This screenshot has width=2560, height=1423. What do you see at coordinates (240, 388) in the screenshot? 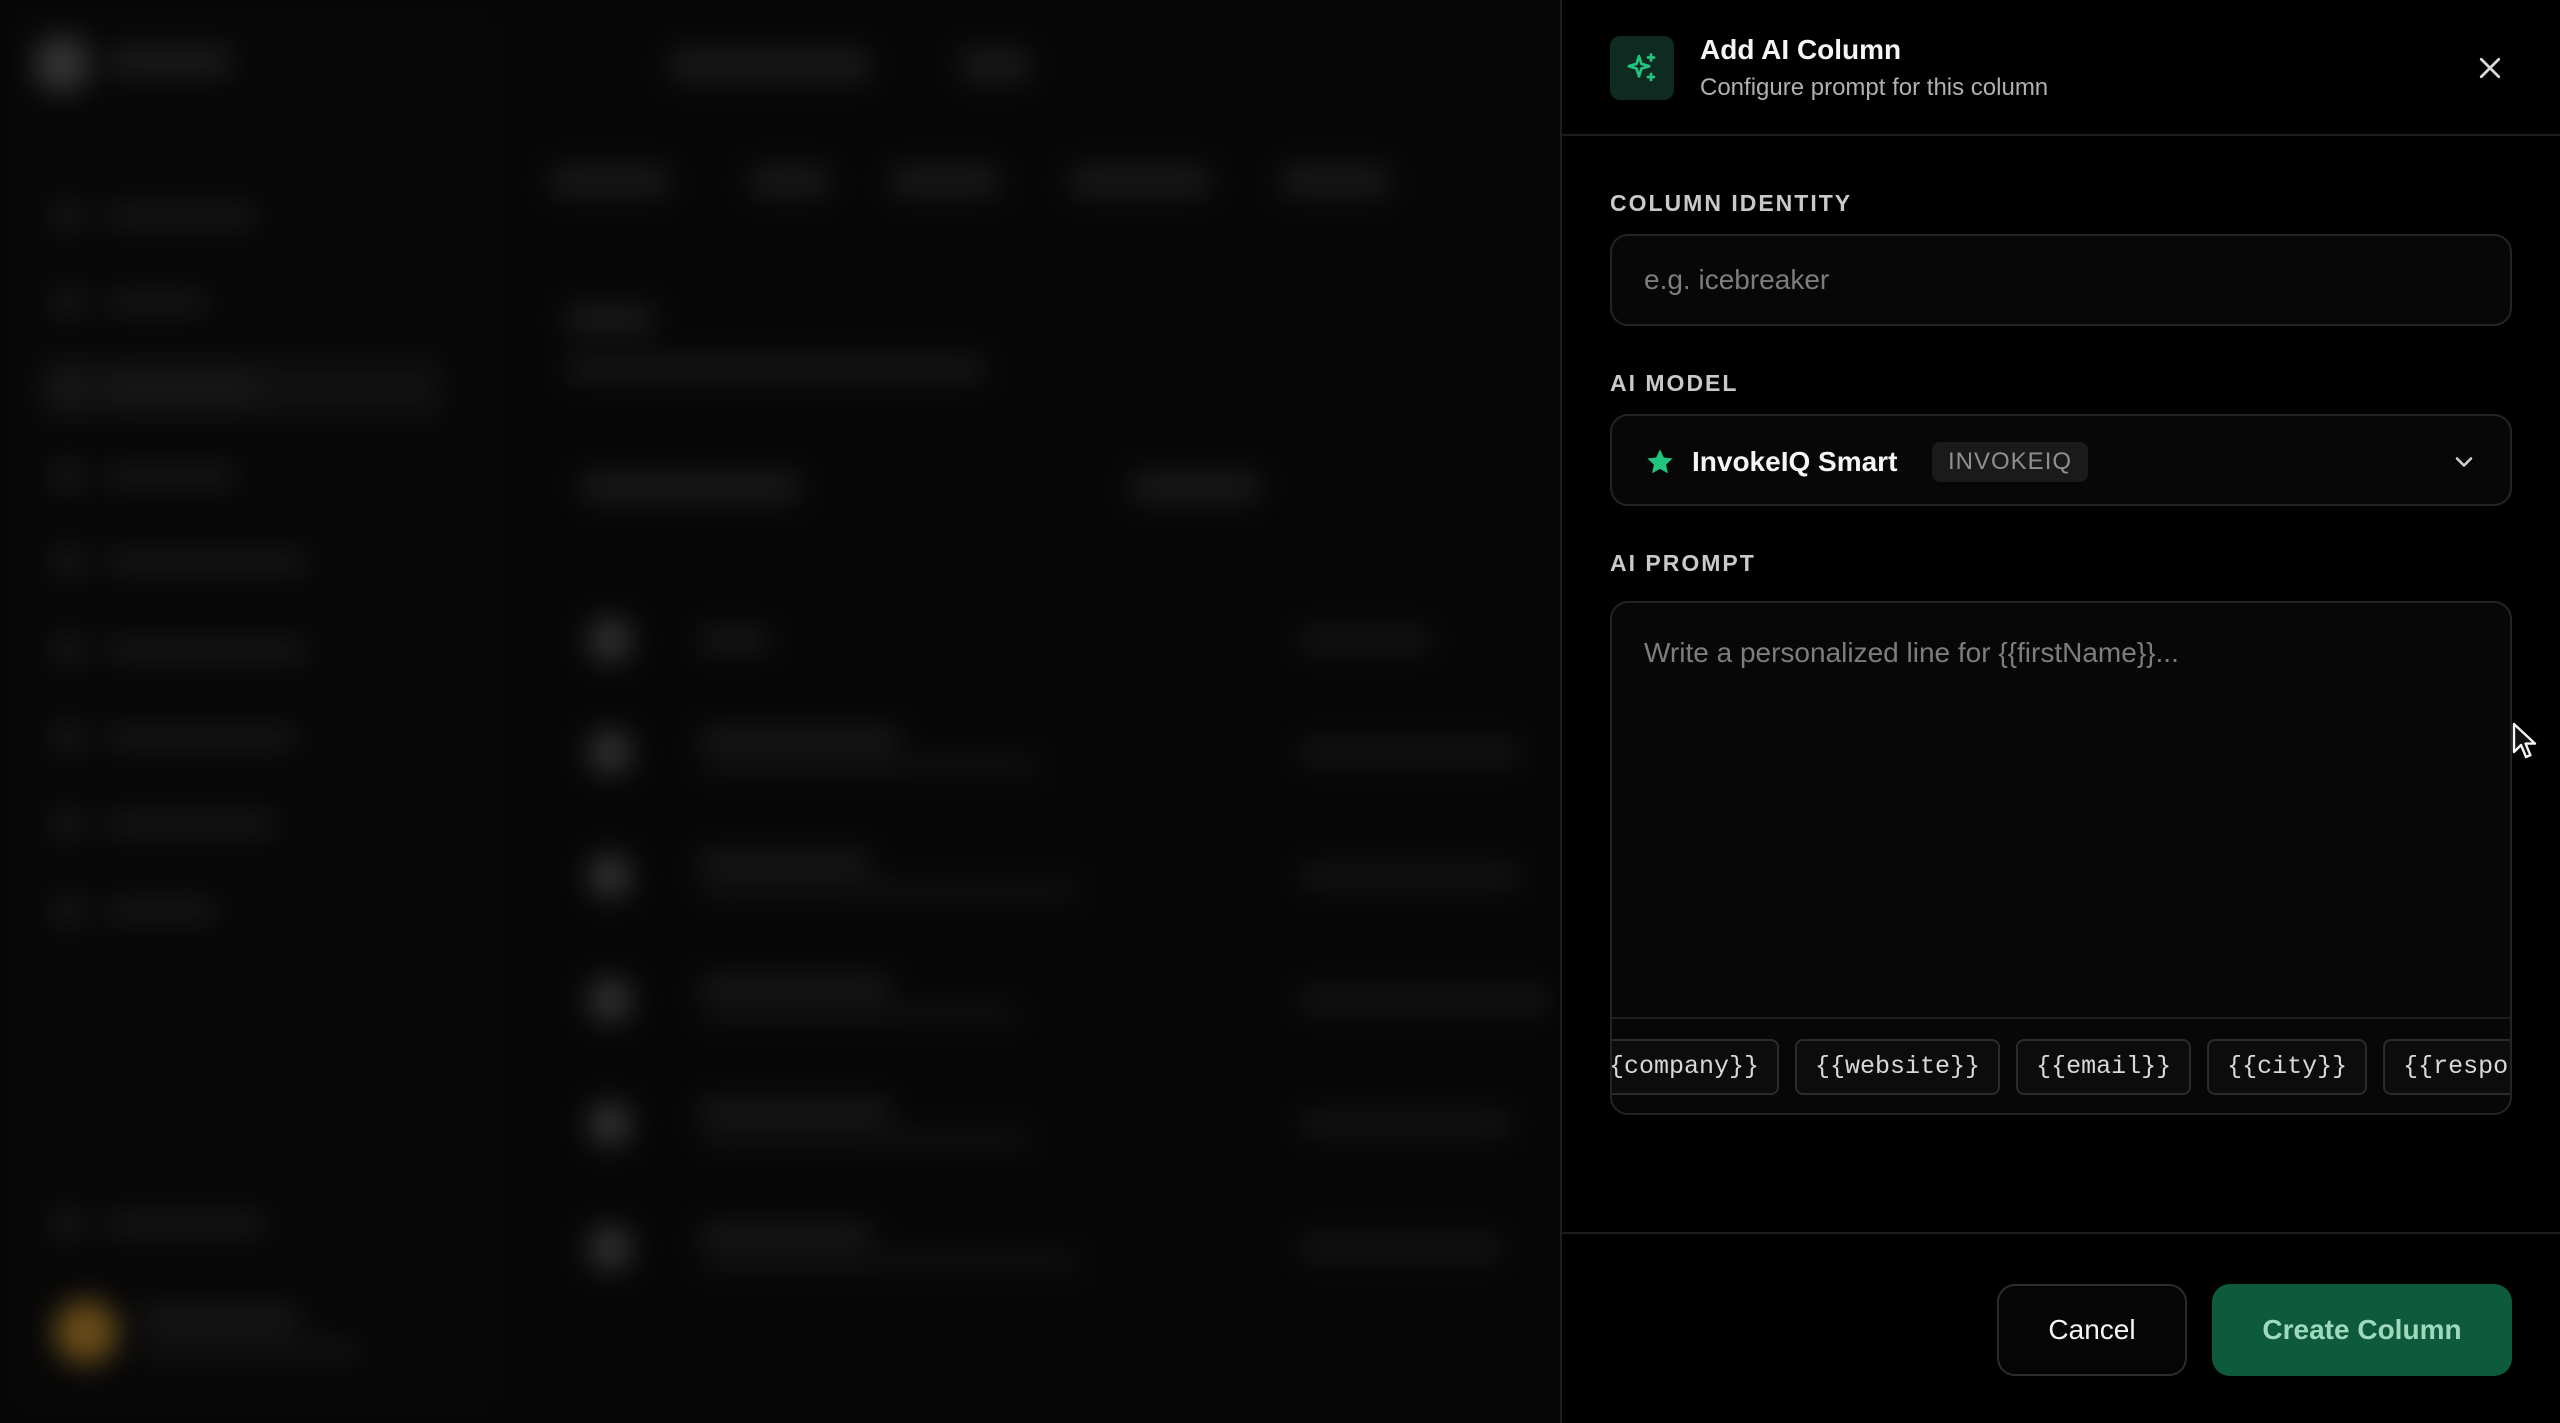
I see `background-nav-item-active` at bounding box center [240, 388].